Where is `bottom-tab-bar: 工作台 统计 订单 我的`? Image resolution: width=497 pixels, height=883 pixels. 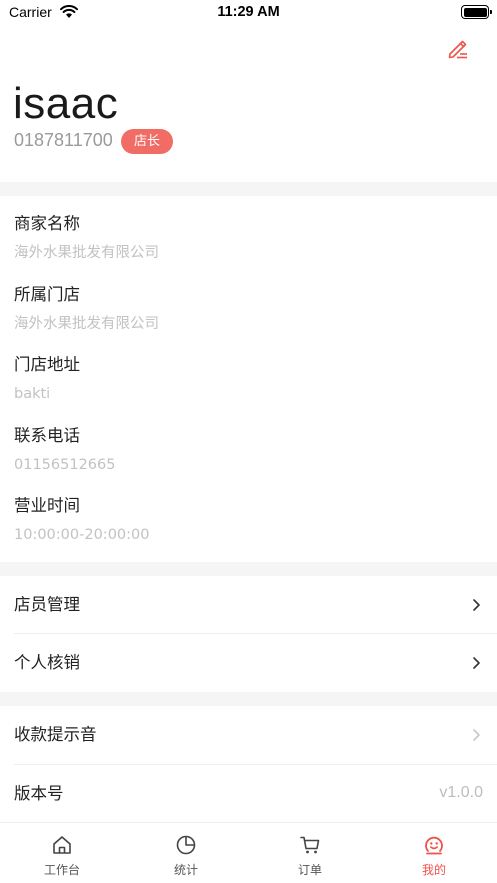
bottom-tab-bar: 工作台 统计 订单 我的 is located at coordinates (248, 852).